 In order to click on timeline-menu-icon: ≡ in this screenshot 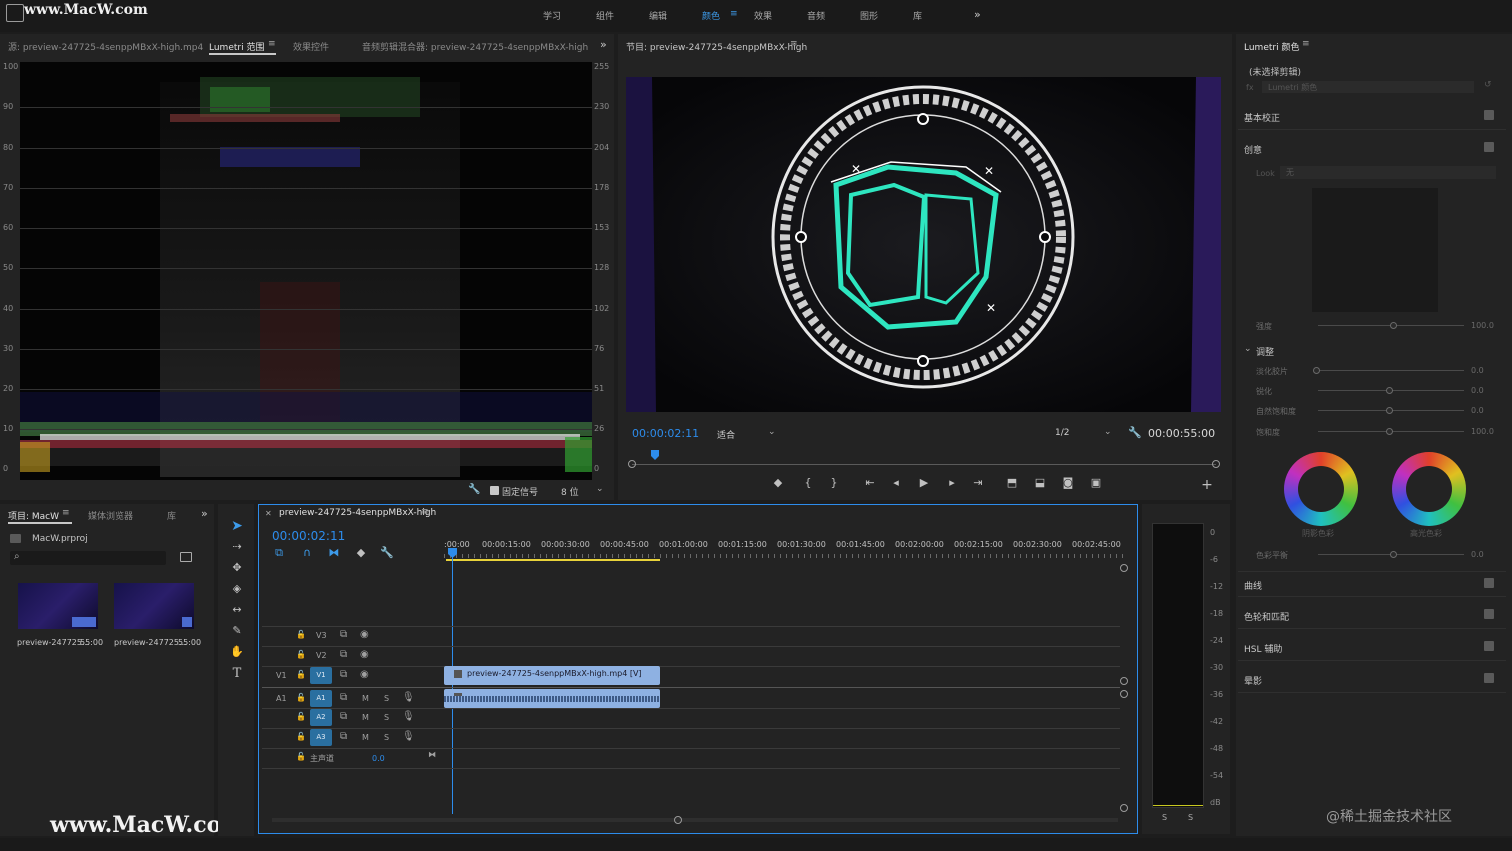, I will do `click(425, 512)`.